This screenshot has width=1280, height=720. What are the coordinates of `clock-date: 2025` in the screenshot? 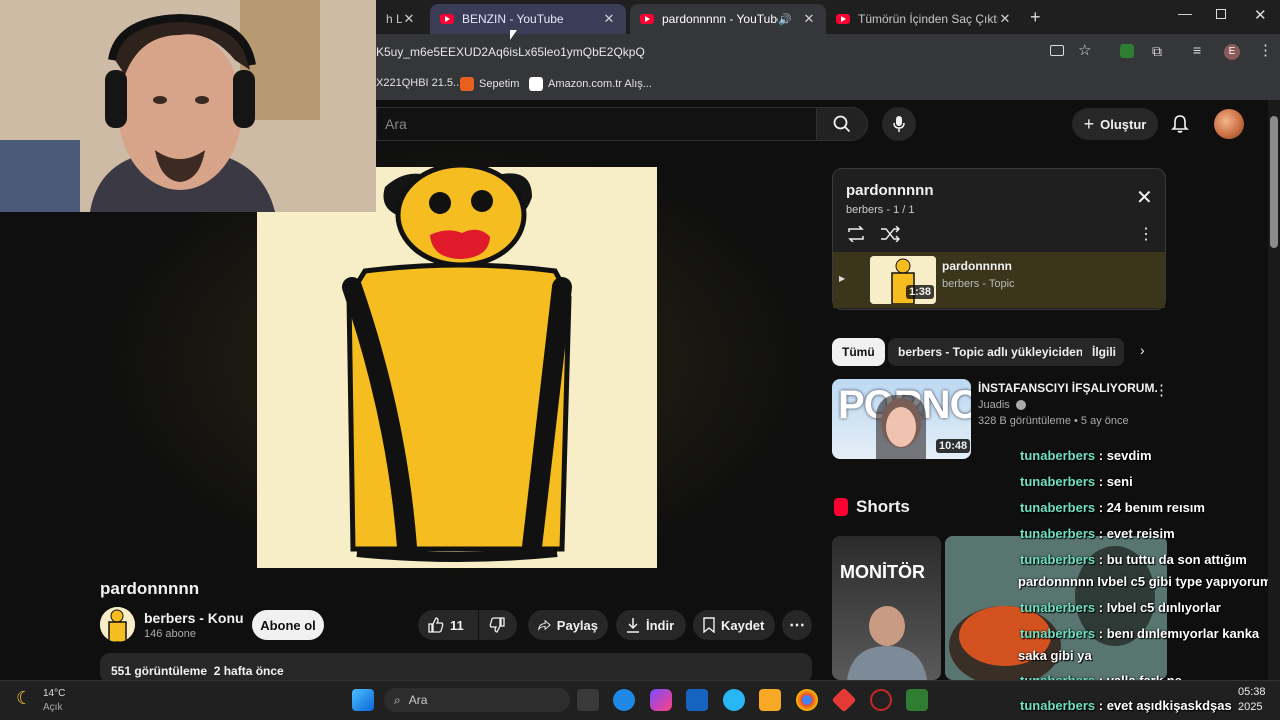 It's located at (1250, 707).